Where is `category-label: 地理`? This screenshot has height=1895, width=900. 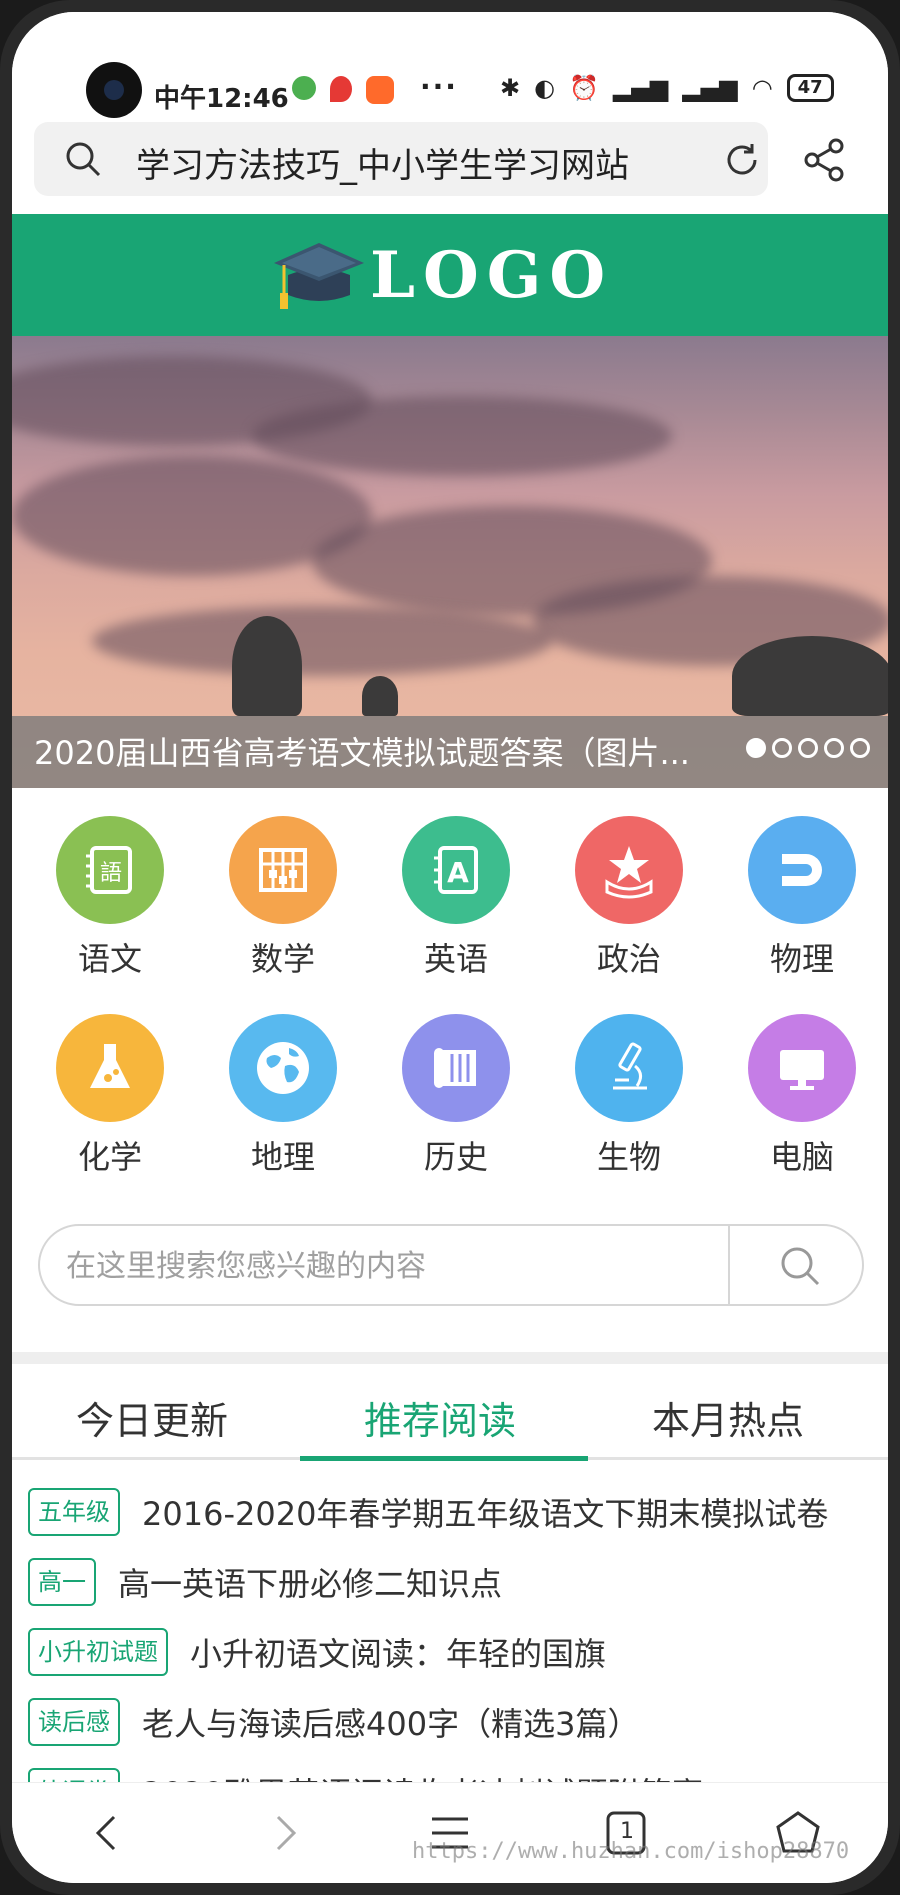 category-label: 地理 is located at coordinates (282, 1157).